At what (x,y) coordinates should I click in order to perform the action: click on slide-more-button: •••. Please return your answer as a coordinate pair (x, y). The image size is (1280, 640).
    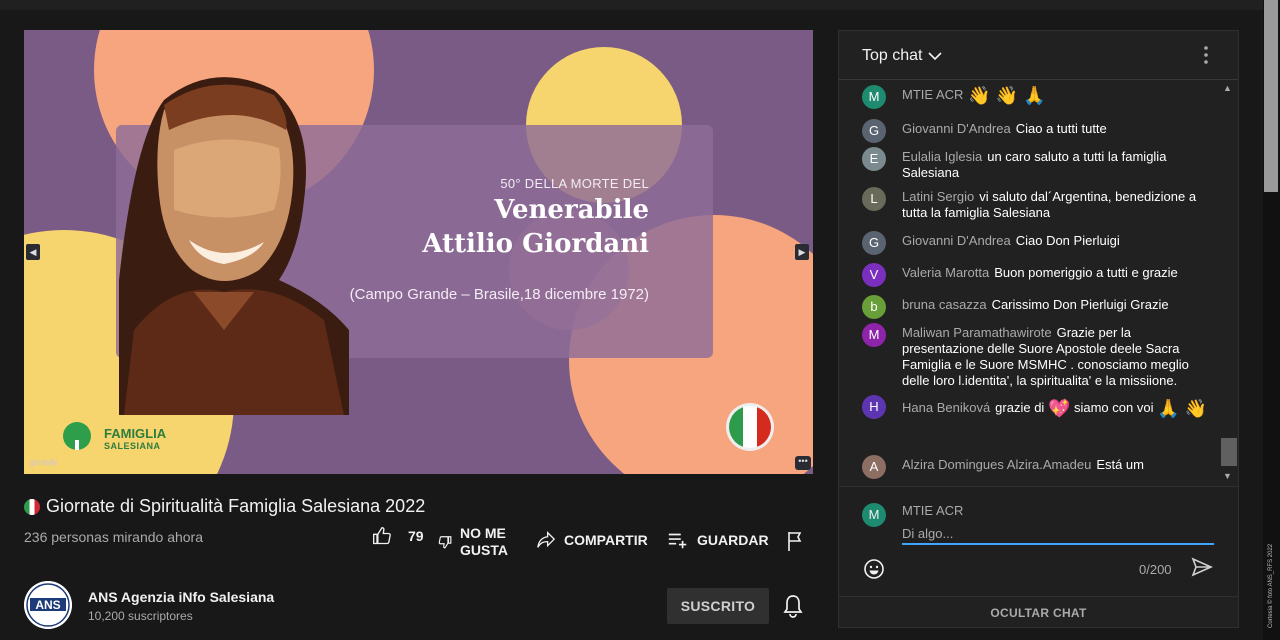
    Looking at the image, I should click on (803, 463).